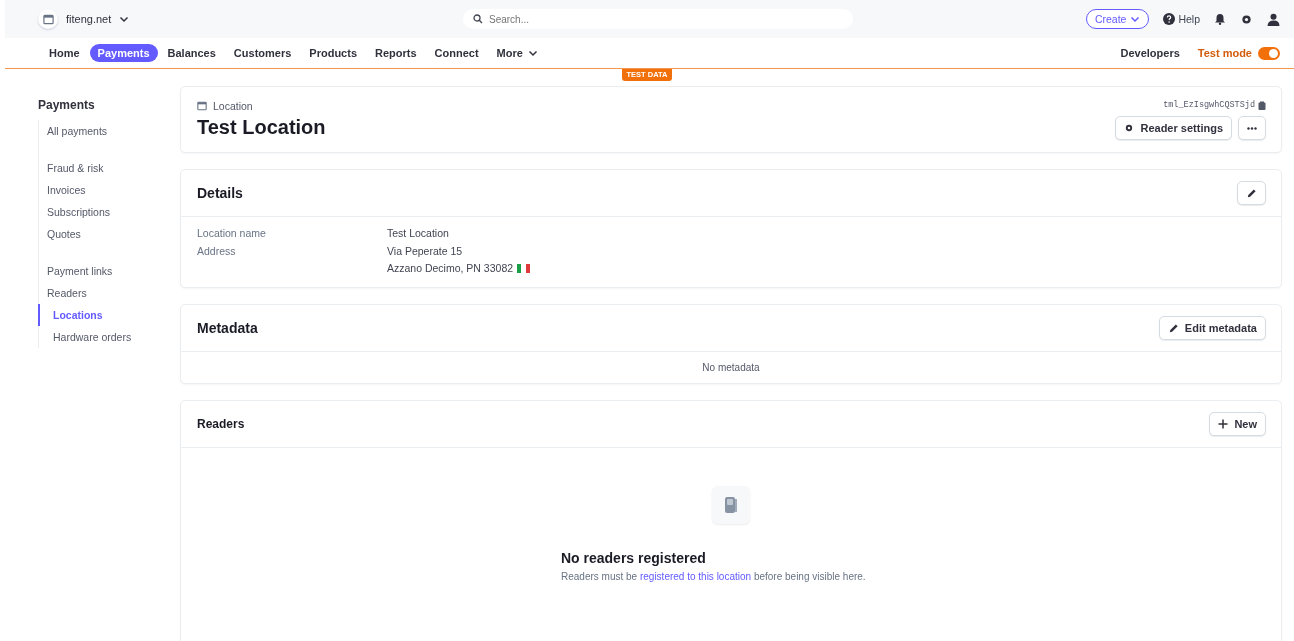 This screenshot has height=641, width=1294. Describe the element at coordinates (1181, 19) in the screenshot. I see `help-button: Help` at that location.